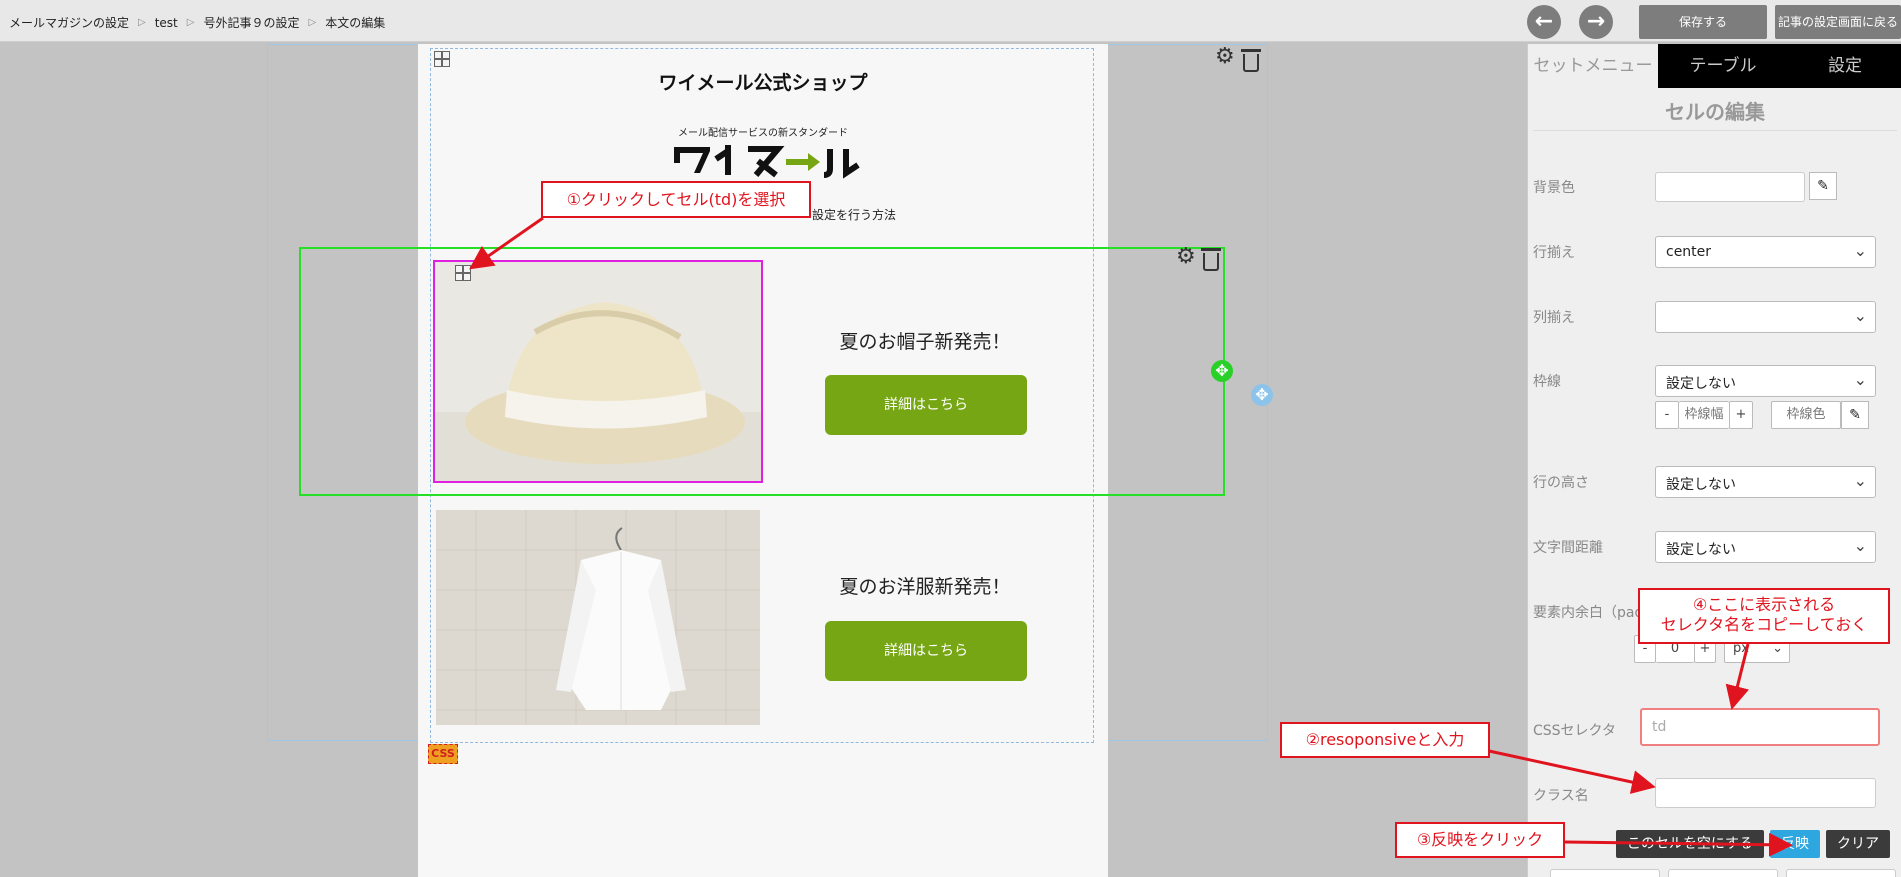 The image size is (1901, 877). What do you see at coordinates (1701, 485) in the screenshot?
I see `row-height-value: 設定しない` at bounding box center [1701, 485].